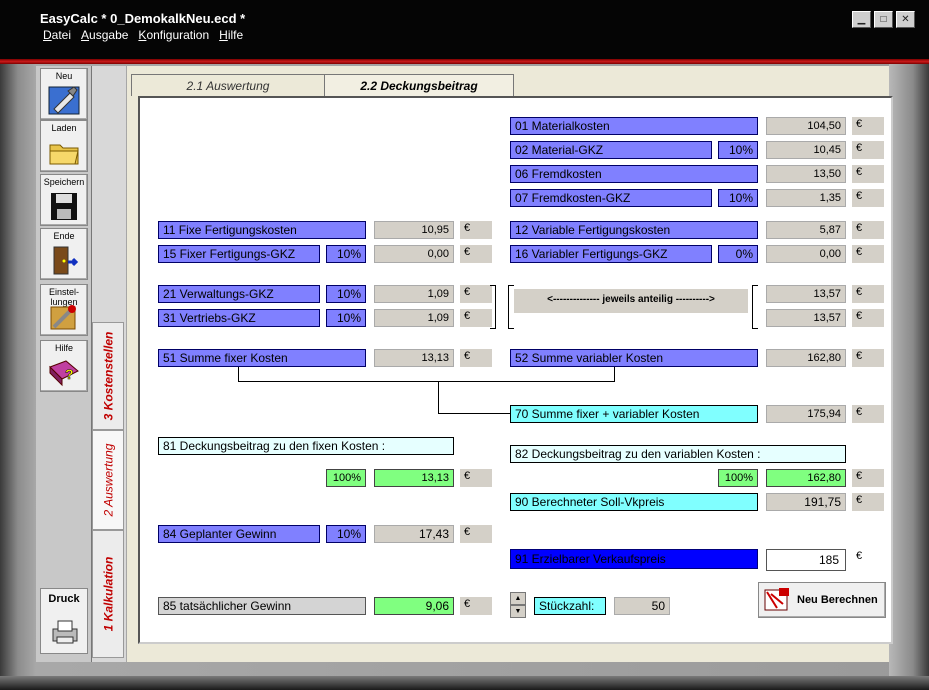 This screenshot has width=929, height=690. Describe the element at coordinates (806, 414) in the screenshot. I see `value-summe-fix-var: 175,94` at that location.